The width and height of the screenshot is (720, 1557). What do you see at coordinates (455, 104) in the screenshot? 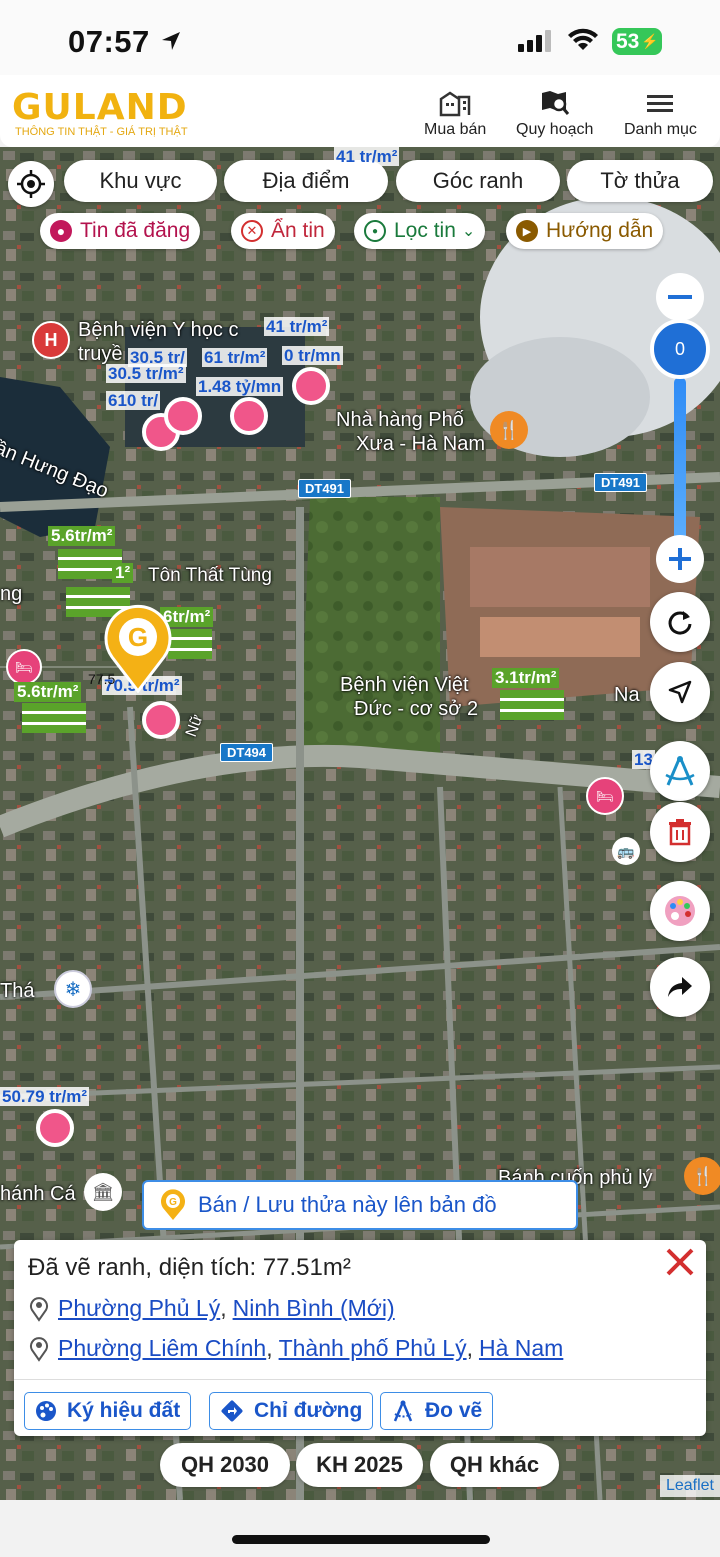
I see `building-icon` at bounding box center [455, 104].